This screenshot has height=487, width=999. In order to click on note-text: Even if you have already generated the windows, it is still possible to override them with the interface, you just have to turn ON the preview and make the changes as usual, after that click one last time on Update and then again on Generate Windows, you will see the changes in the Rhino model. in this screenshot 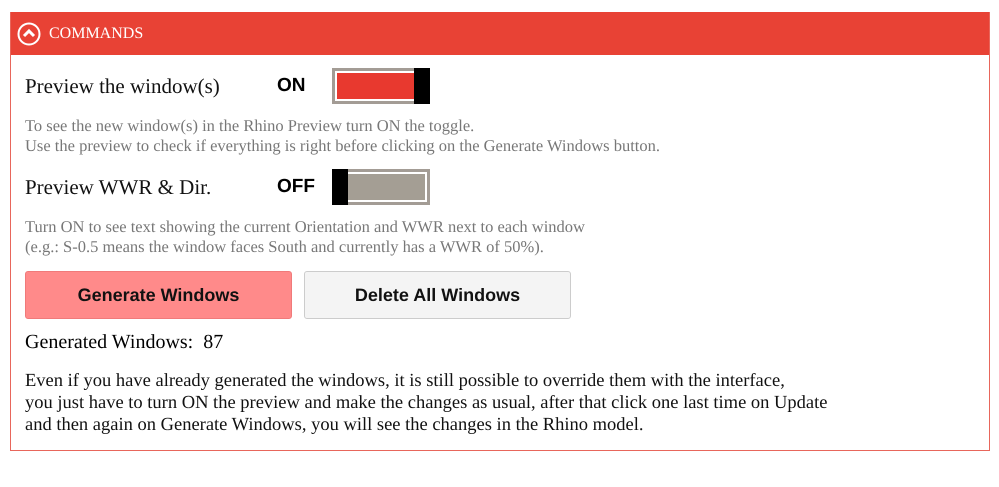, I will do `click(426, 403)`.